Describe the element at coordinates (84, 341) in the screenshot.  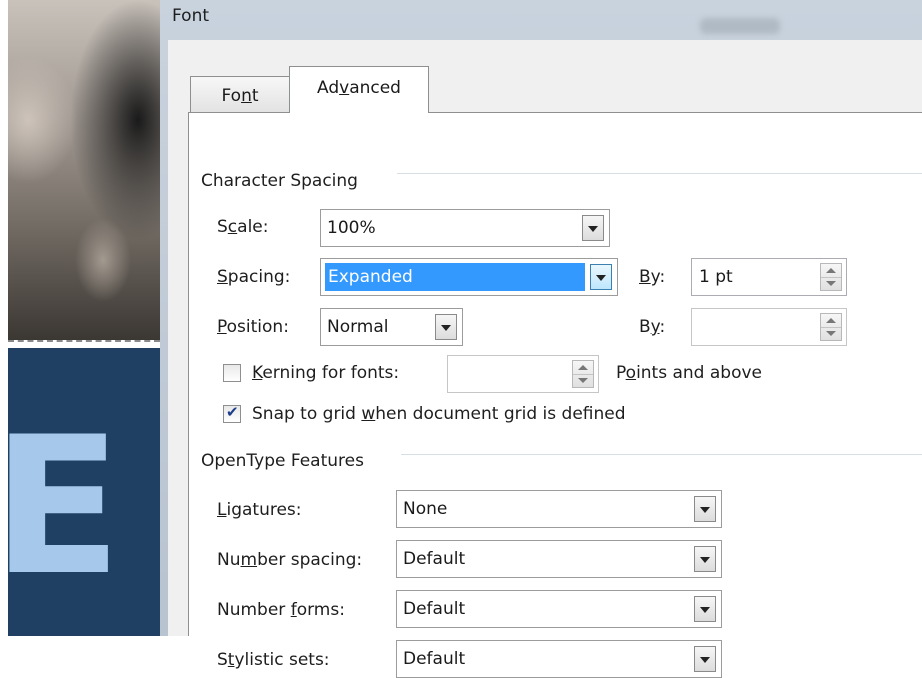
I see `document-dashed-line` at that location.